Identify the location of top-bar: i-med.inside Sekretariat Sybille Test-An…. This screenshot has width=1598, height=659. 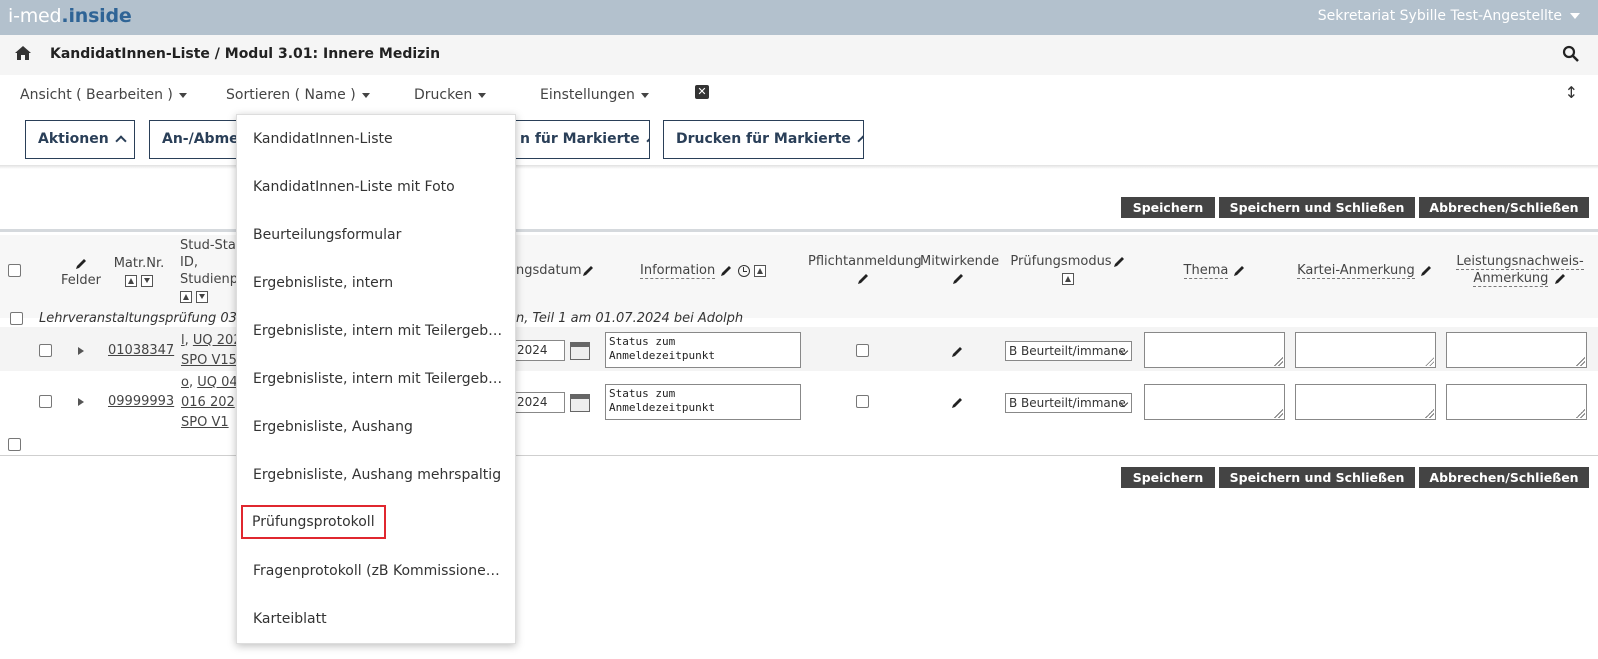
(799, 17).